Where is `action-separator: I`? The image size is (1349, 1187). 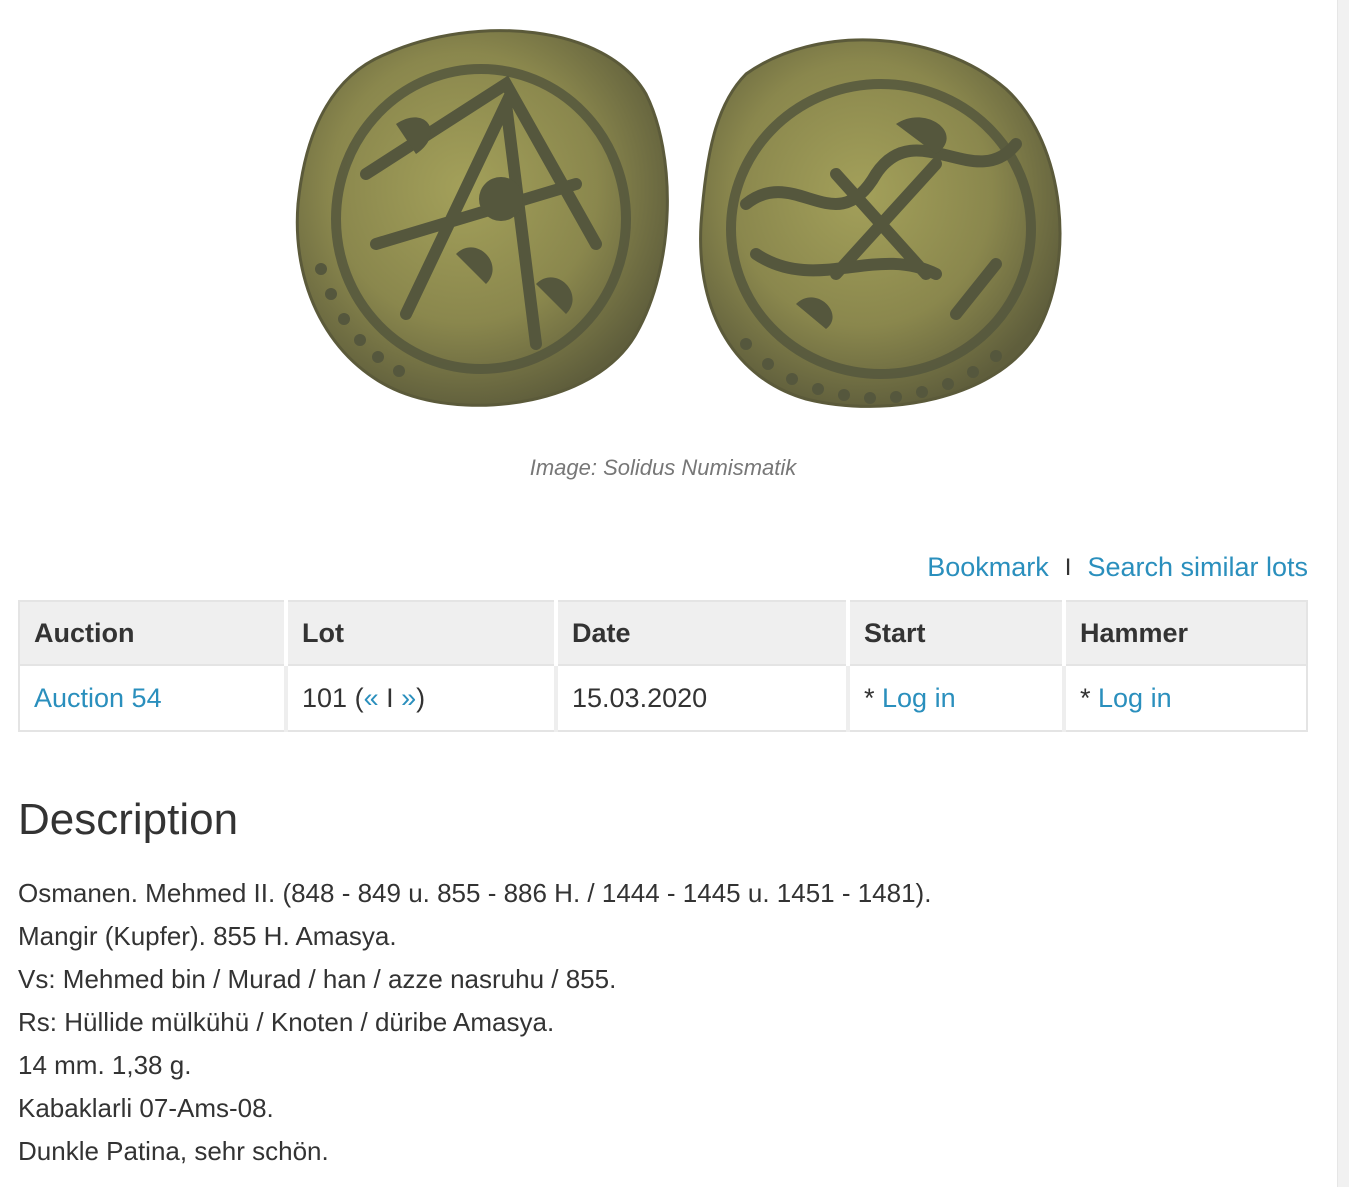 action-separator: I is located at coordinates (1068, 567).